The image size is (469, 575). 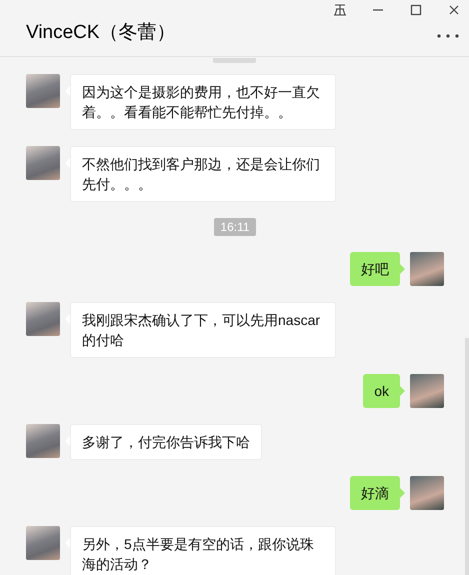 What do you see at coordinates (448, 36) in the screenshot?
I see `more-icon` at bounding box center [448, 36].